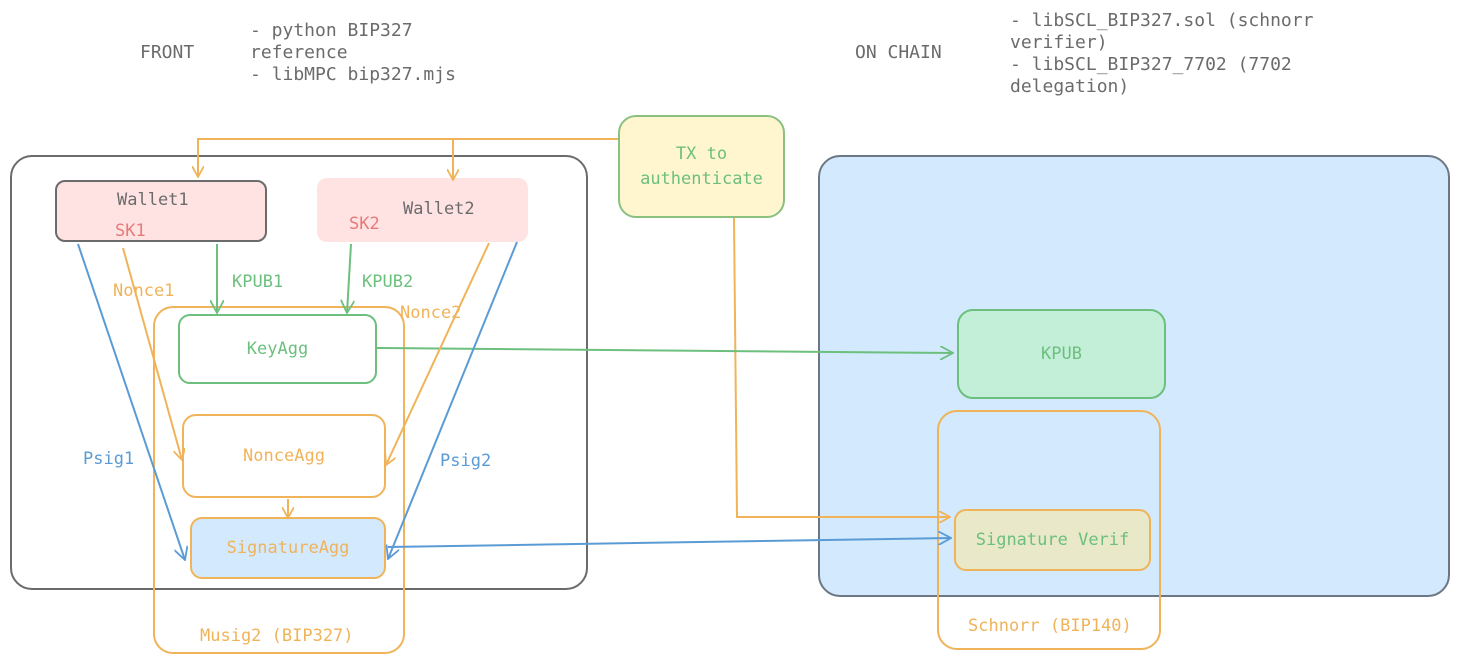 Image resolution: width=1459 pixels, height=664 pixels. Describe the element at coordinates (258, 282) in the screenshot. I see `edge-label-kpub1: KPUB1` at that location.